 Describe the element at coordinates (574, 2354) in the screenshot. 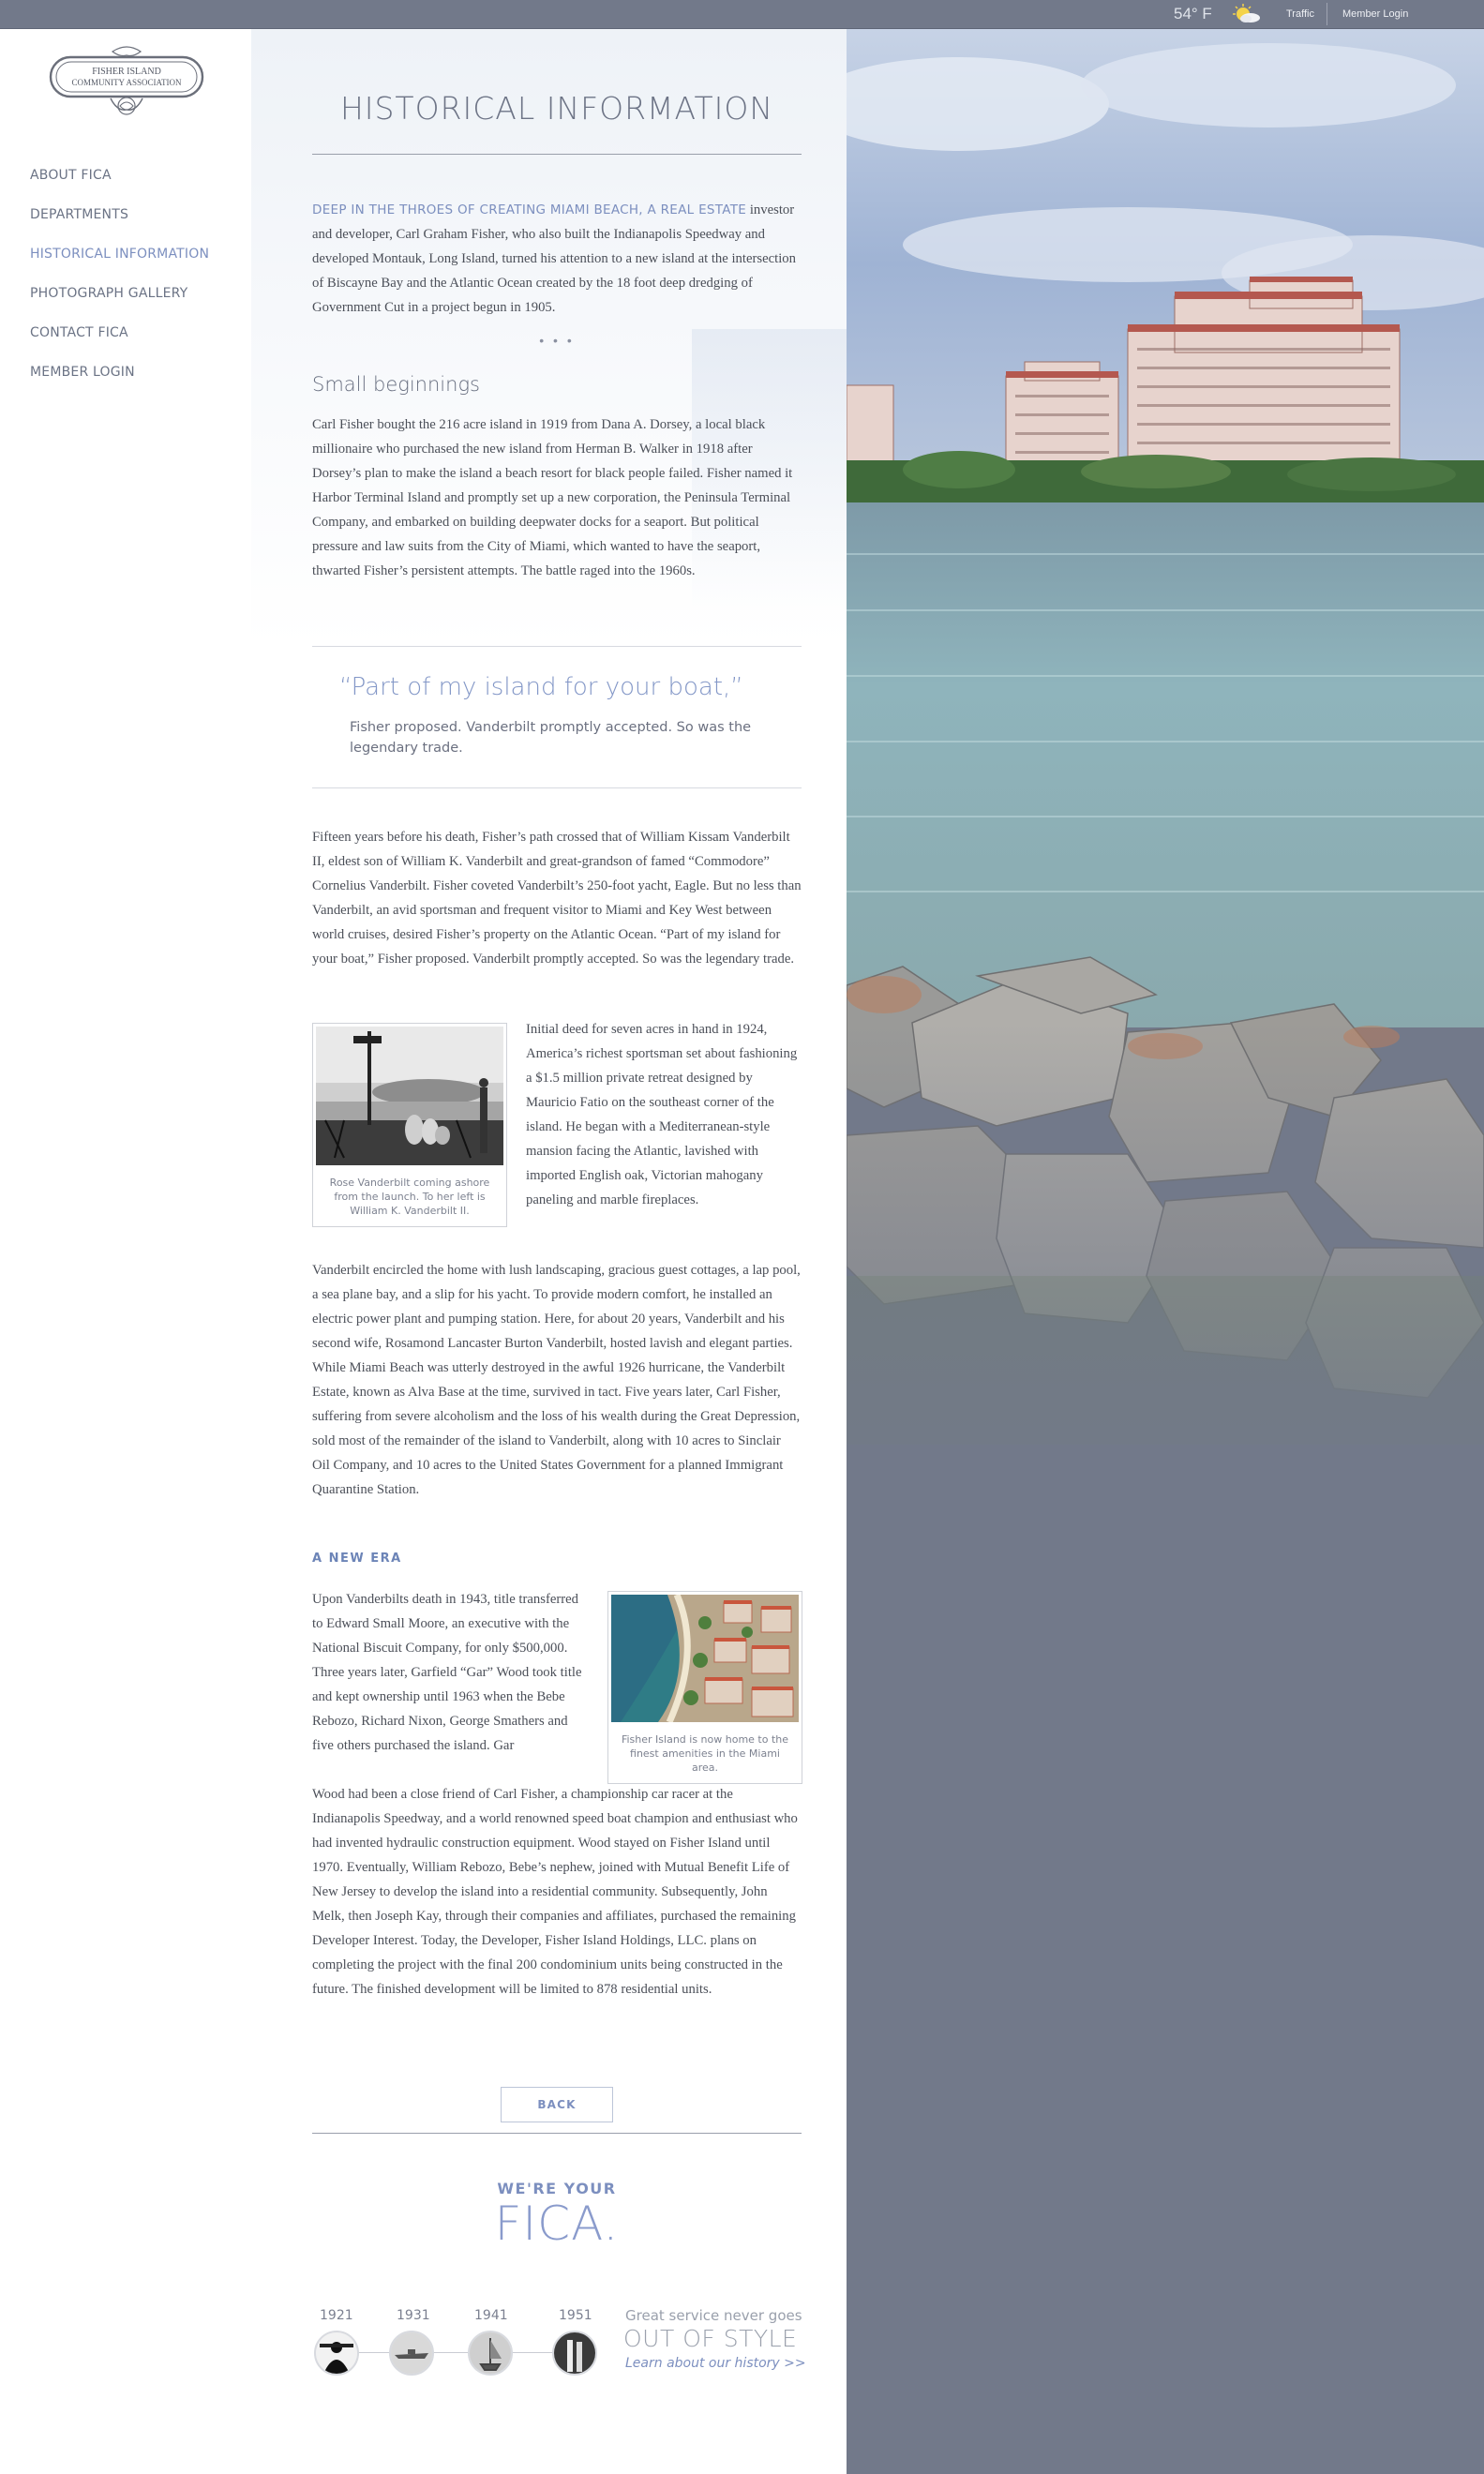

I see `timeline-photo-1951` at that location.